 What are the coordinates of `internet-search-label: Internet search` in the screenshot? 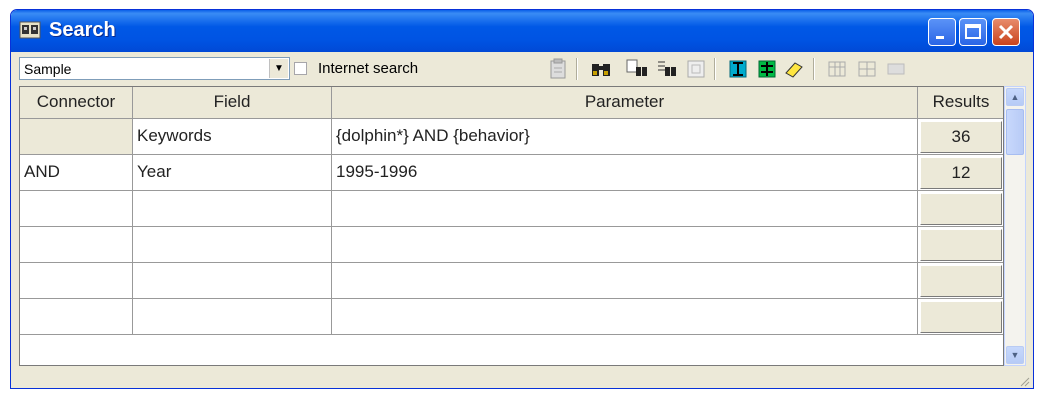 It's located at (368, 68).